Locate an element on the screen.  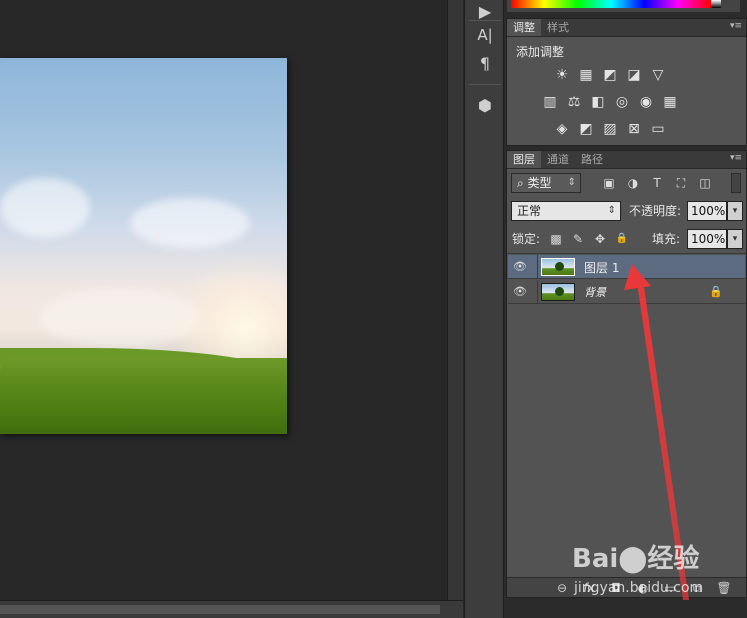
trash-icon: 🗑 is located at coordinates (724, 588).